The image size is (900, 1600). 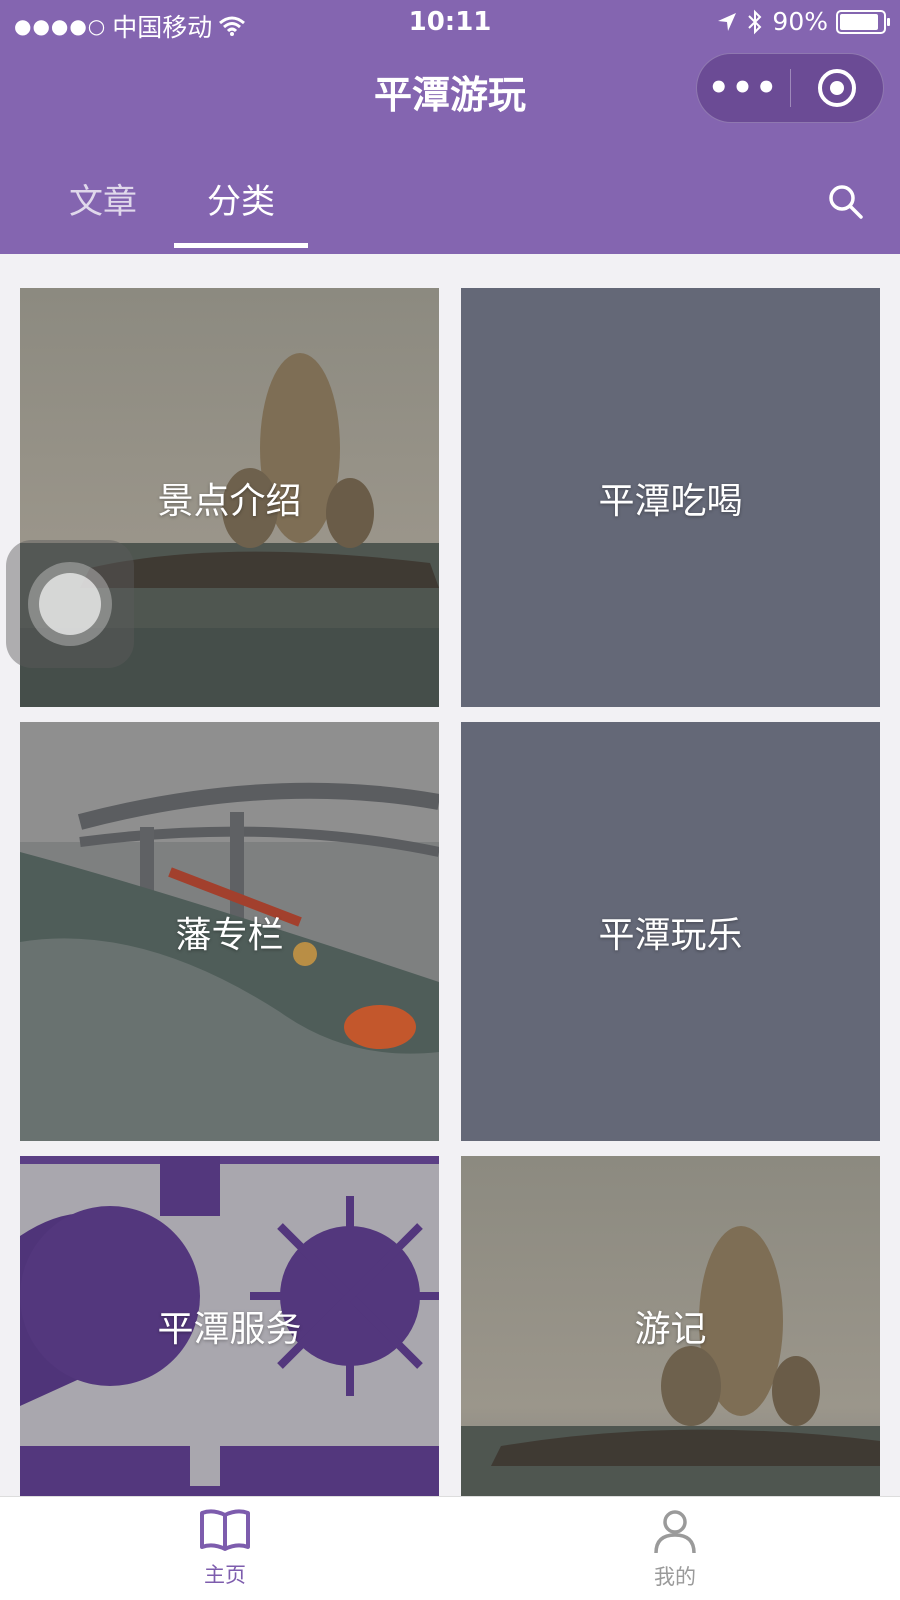 I want to click on location-arrow-icon, so click(x=727, y=21).